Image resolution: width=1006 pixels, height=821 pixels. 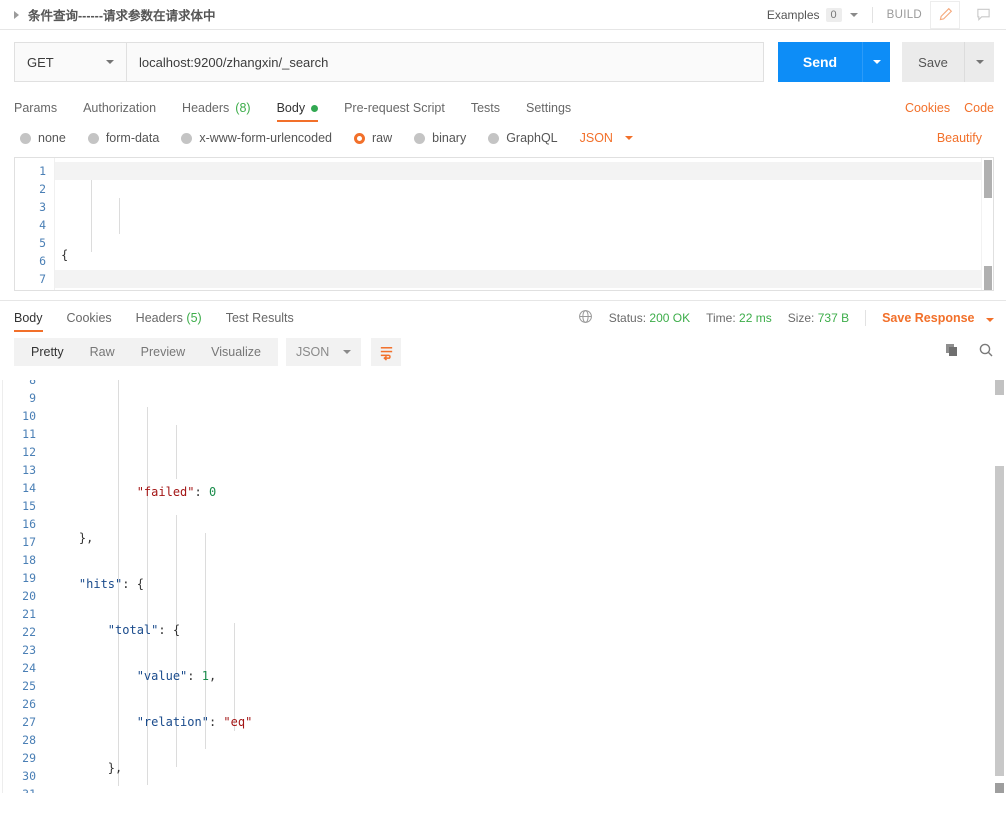 I want to click on save-response-button: Save Response, so click(x=938, y=318).